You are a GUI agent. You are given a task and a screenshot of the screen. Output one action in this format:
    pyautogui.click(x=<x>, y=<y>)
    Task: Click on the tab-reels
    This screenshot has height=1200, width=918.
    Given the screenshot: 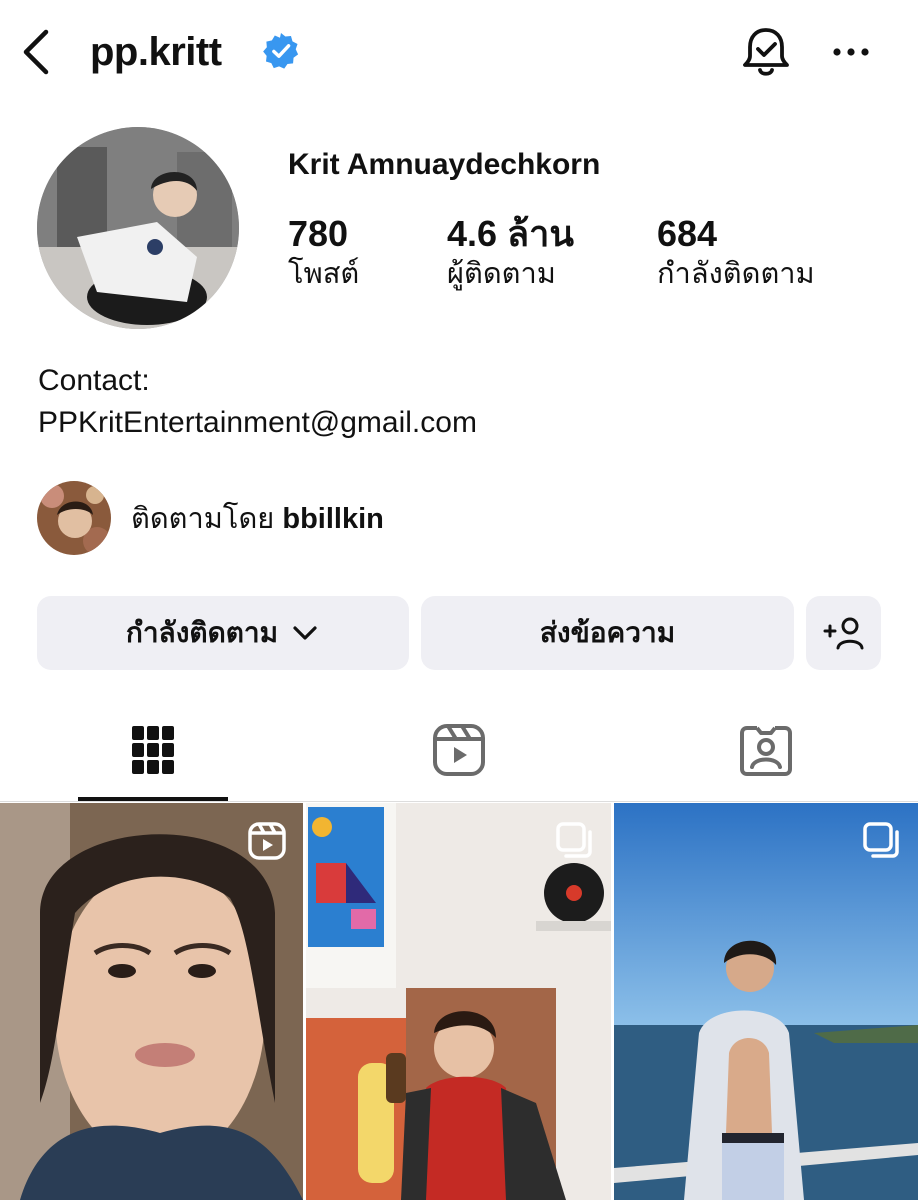 What is the action you would take?
    pyautogui.click(x=459, y=750)
    